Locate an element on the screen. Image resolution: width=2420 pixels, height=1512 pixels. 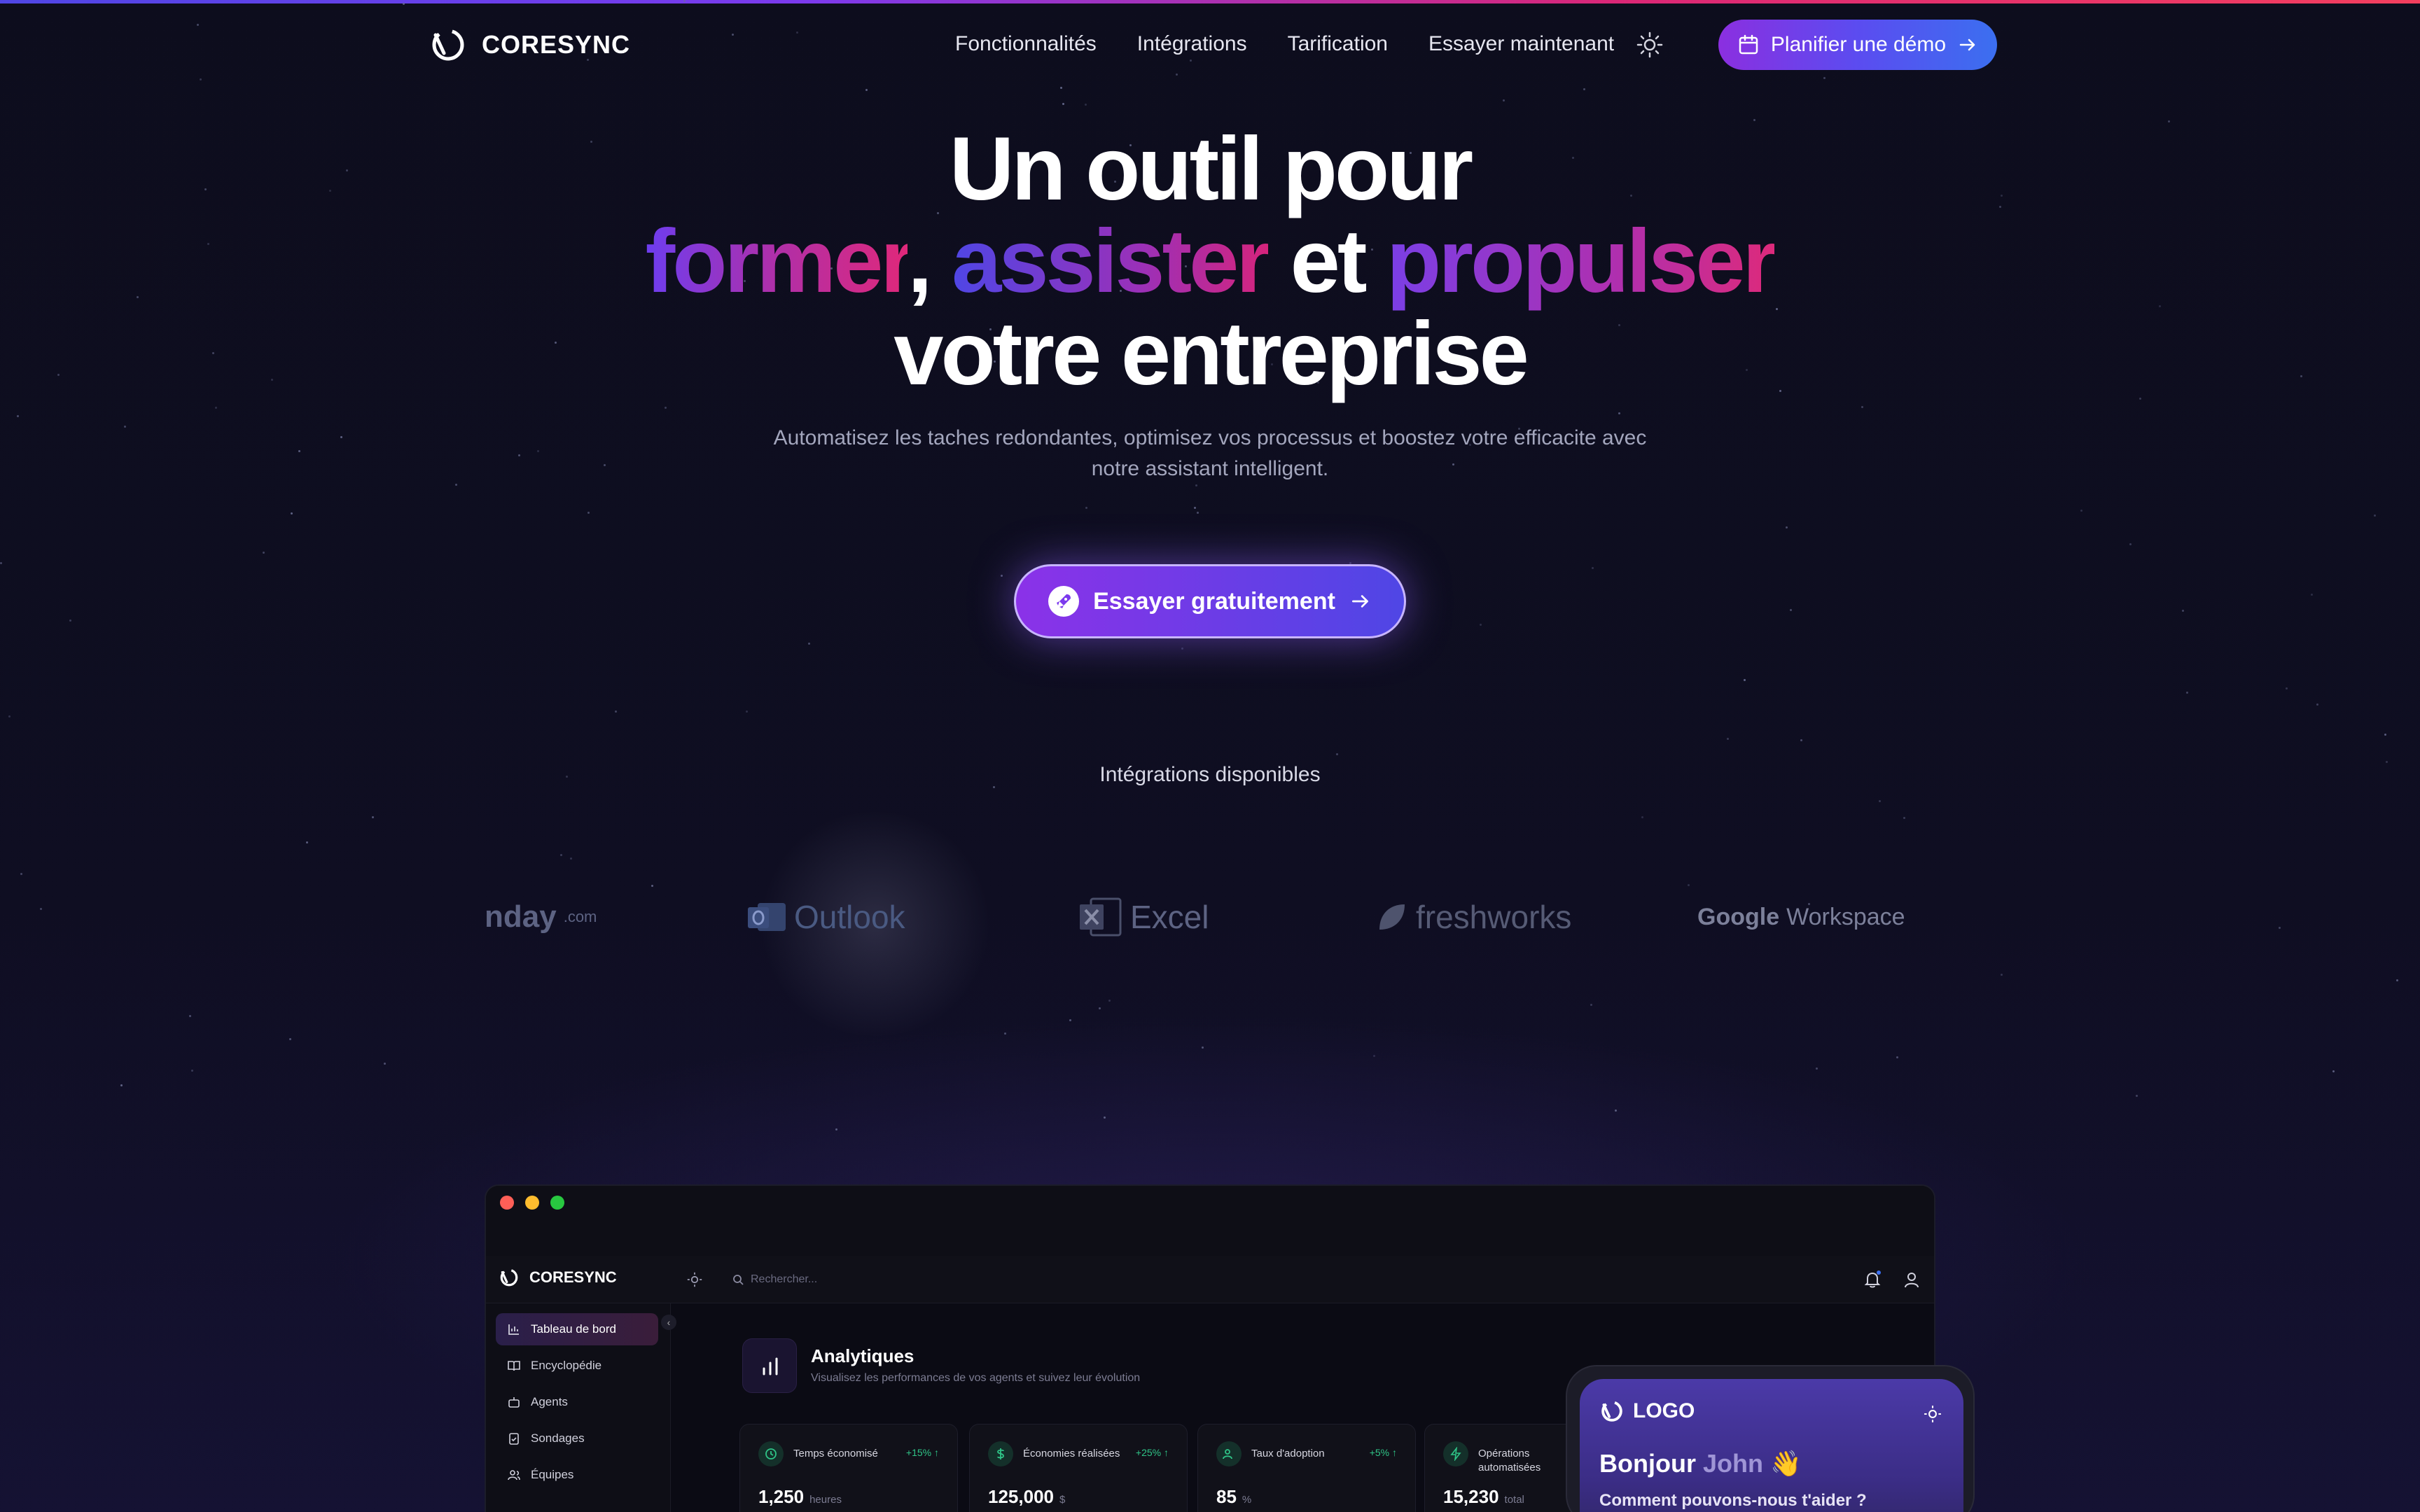
brand-logo: CORESYNC is located at coordinates (529, 44).